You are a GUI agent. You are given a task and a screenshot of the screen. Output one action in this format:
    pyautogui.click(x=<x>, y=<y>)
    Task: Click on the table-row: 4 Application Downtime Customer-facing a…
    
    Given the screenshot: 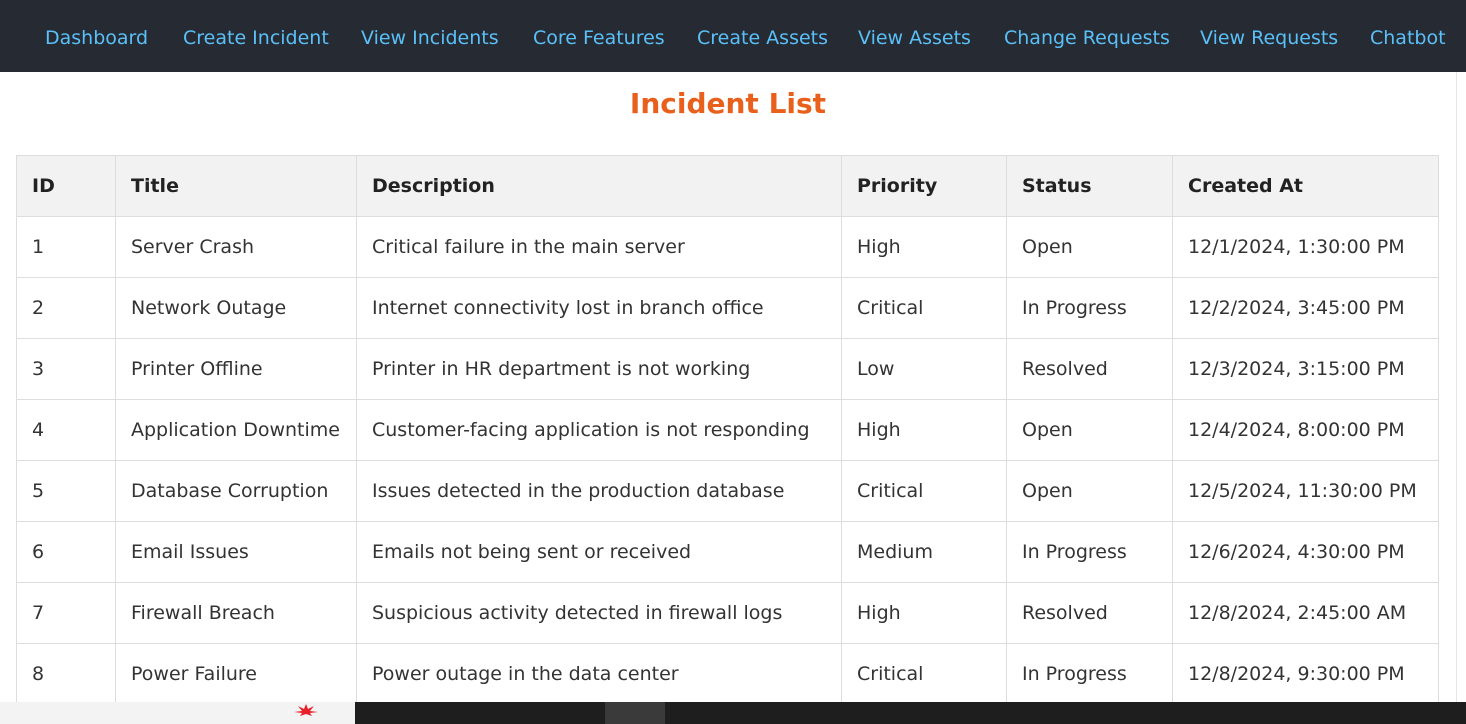 What is the action you would take?
    pyautogui.click(x=727, y=430)
    